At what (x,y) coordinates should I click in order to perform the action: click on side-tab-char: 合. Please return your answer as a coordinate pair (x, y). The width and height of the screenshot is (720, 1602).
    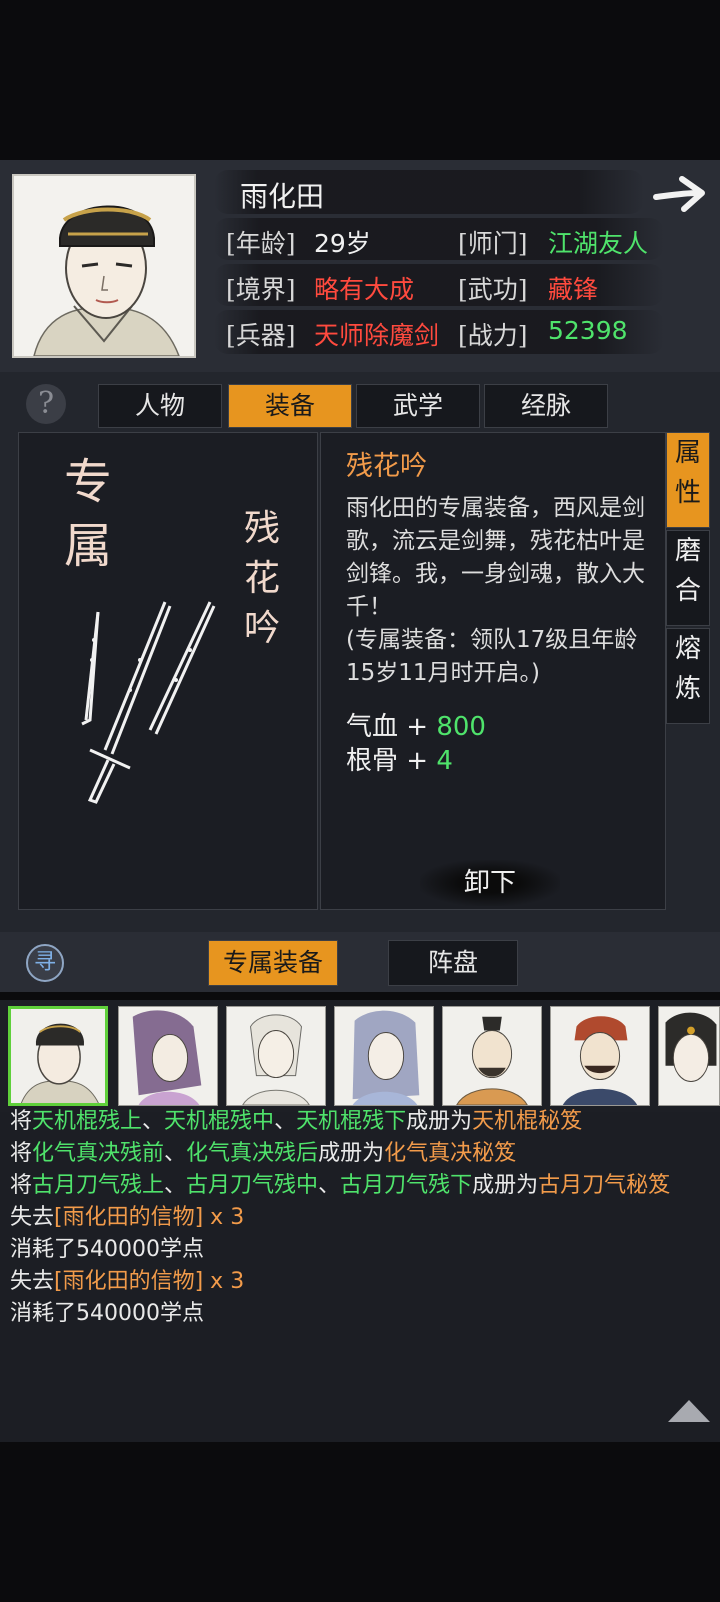
    Looking at the image, I should click on (687, 591).